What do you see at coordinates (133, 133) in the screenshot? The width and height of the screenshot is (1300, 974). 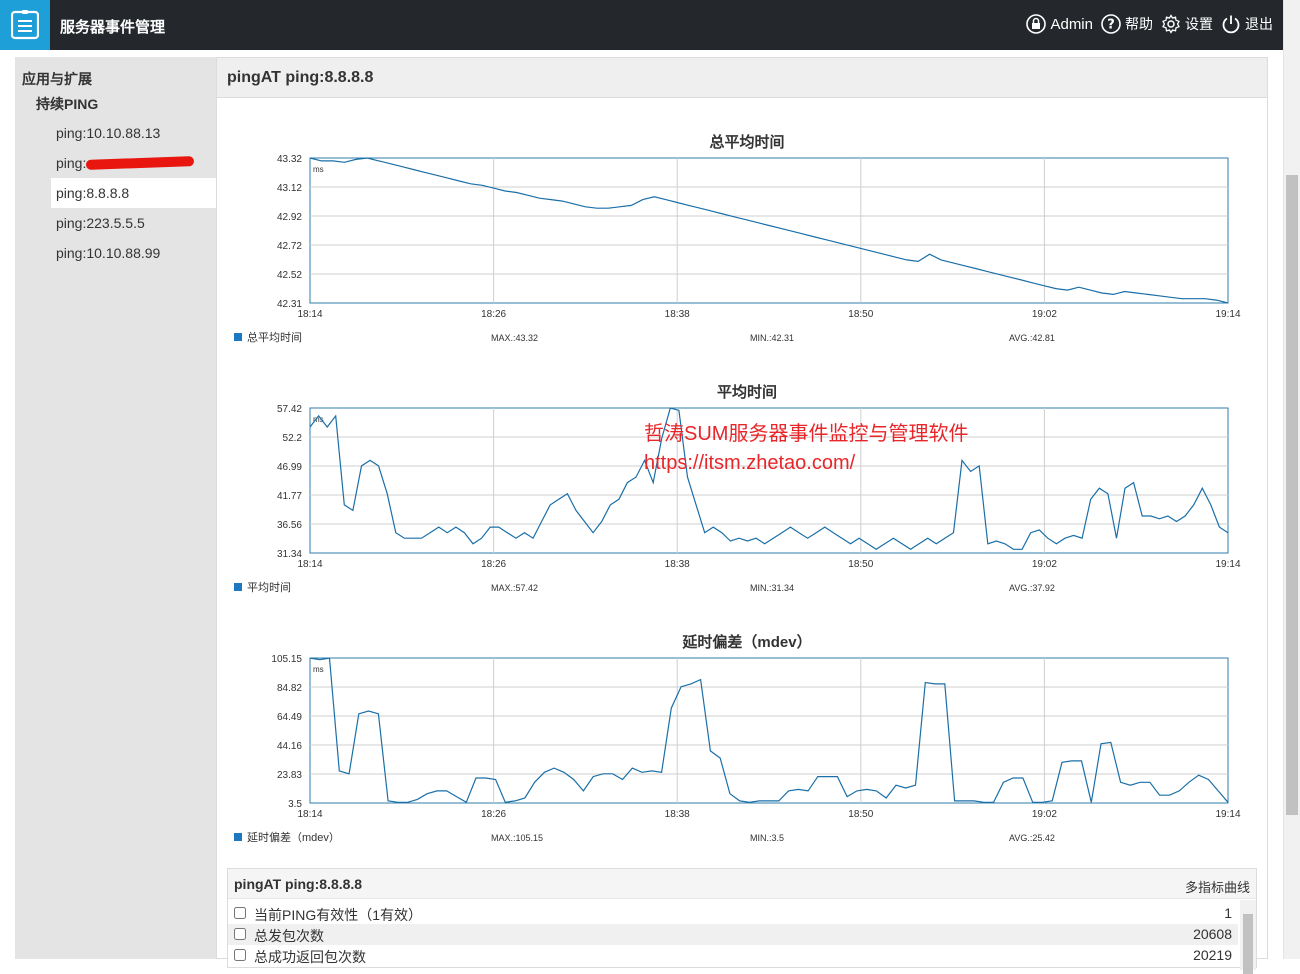 I see `sidebar-item-ping-1: ping:10.10.88.13` at bounding box center [133, 133].